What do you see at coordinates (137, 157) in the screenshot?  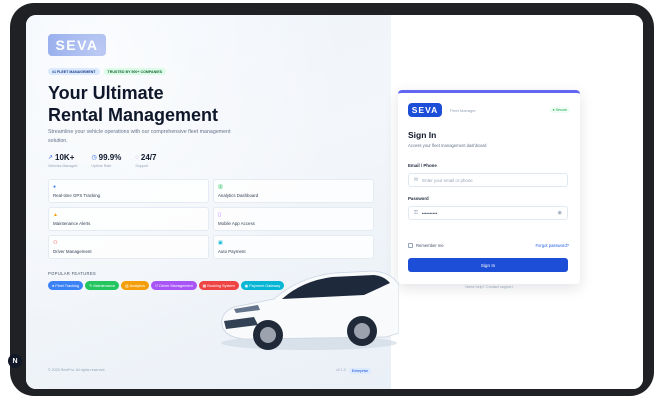 I see `support-icon: ◌` at bounding box center [137, 157].